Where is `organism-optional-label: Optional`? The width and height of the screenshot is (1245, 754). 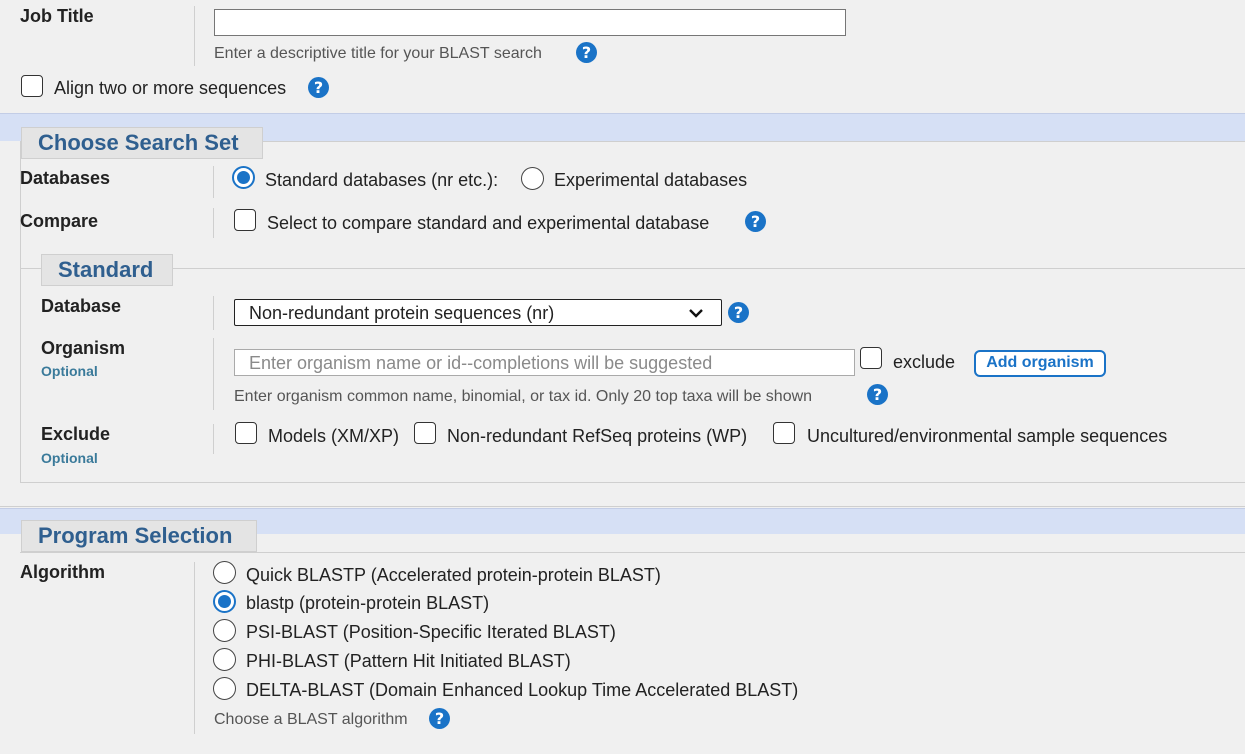 organism-optional-label: Optional is located at coordinates (69, 371).